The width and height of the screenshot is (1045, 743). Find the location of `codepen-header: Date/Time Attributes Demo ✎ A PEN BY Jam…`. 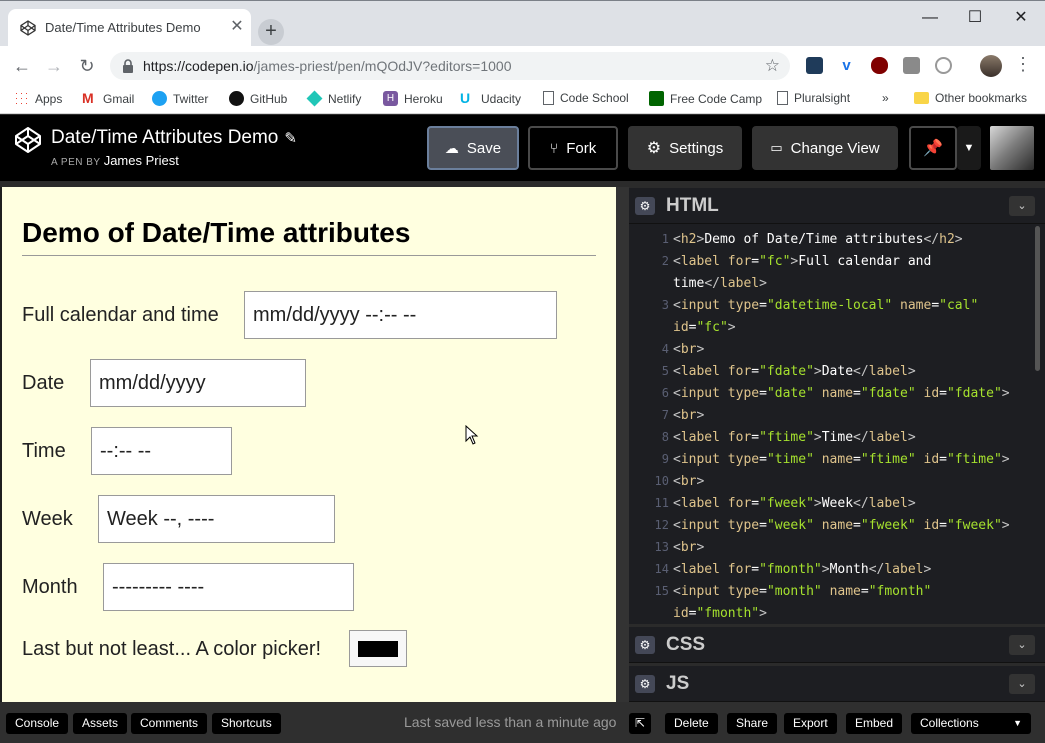

codepen-header: Date/Time Attributes Demo ✎ A PEN BY Jam… is located at coordinates (522, 148).